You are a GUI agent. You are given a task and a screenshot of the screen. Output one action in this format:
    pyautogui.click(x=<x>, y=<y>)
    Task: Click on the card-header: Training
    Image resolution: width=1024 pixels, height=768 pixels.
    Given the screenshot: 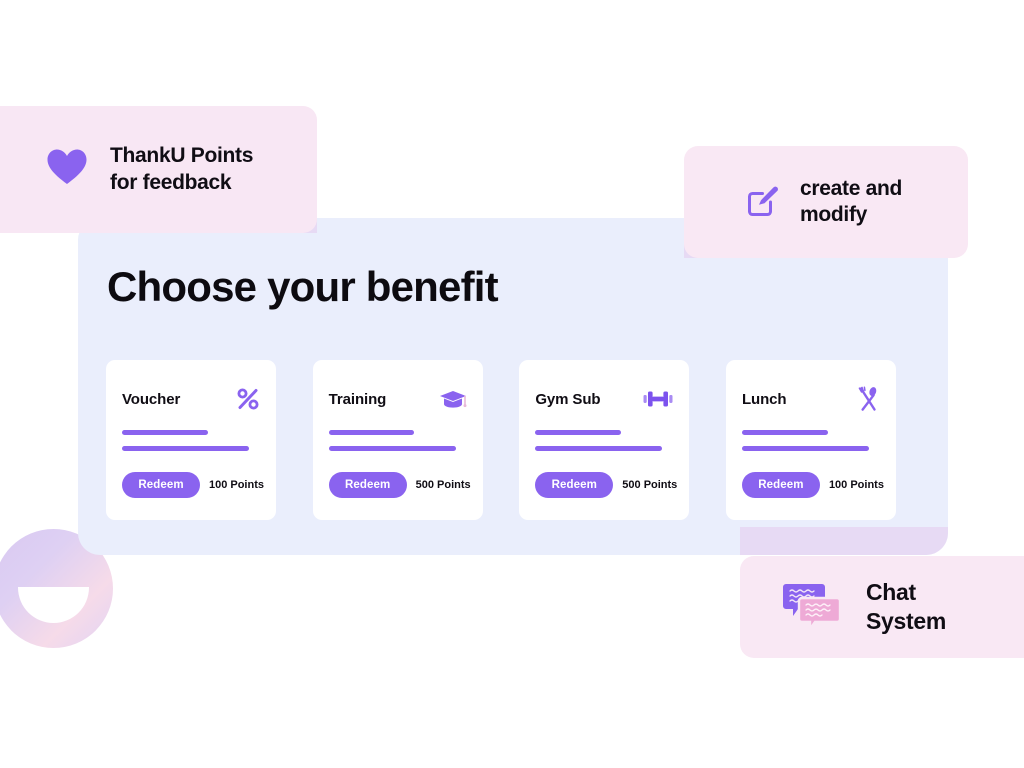 What is the action you would take?
    pyautogui.click(x=398, y=399)
    